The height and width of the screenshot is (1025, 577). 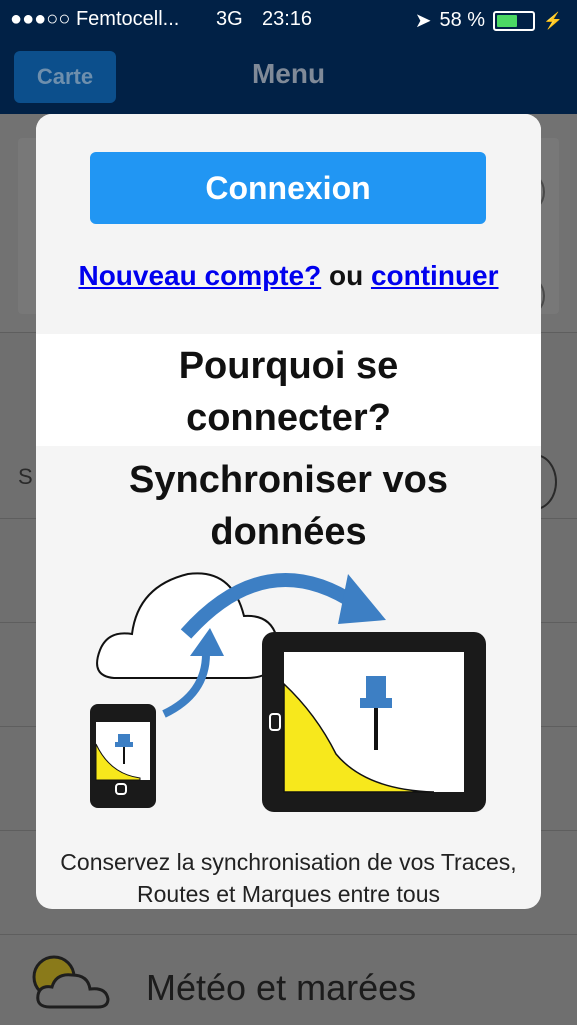 I want to click on new-account-link: Nouveau compte?, so click(x=199, y=275).